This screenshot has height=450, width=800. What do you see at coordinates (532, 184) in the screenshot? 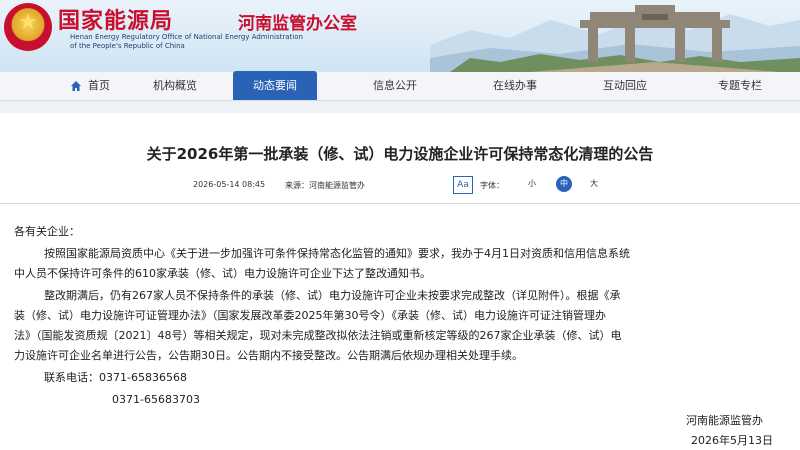
I see `font-size-small: 小` at bounding box center [532, 184].